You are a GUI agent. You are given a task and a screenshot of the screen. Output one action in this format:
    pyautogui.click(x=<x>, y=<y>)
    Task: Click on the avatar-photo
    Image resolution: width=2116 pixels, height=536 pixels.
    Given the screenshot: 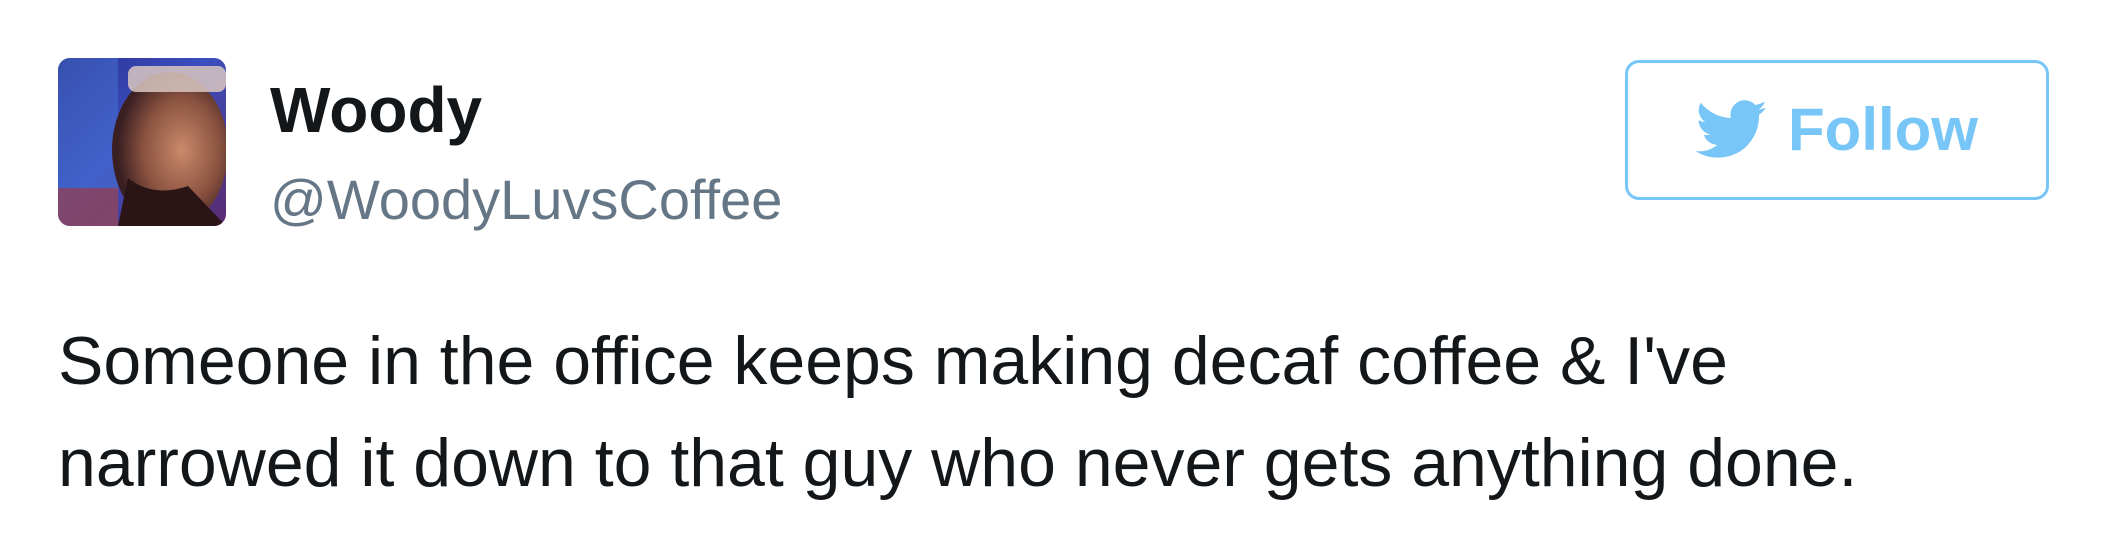 What is the action you would take?
    pyautogui.click(x=142, y=142)
    